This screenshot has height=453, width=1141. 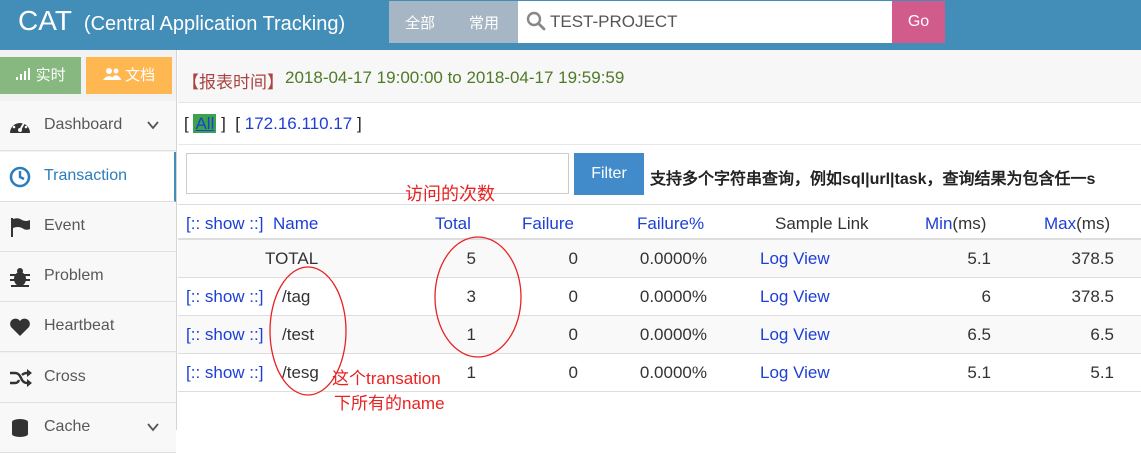 What do you see at coordinates (386, 378) in the screenshot?
I see `names-annotation-line1: 这个transation` at bounding box center [386, 378].